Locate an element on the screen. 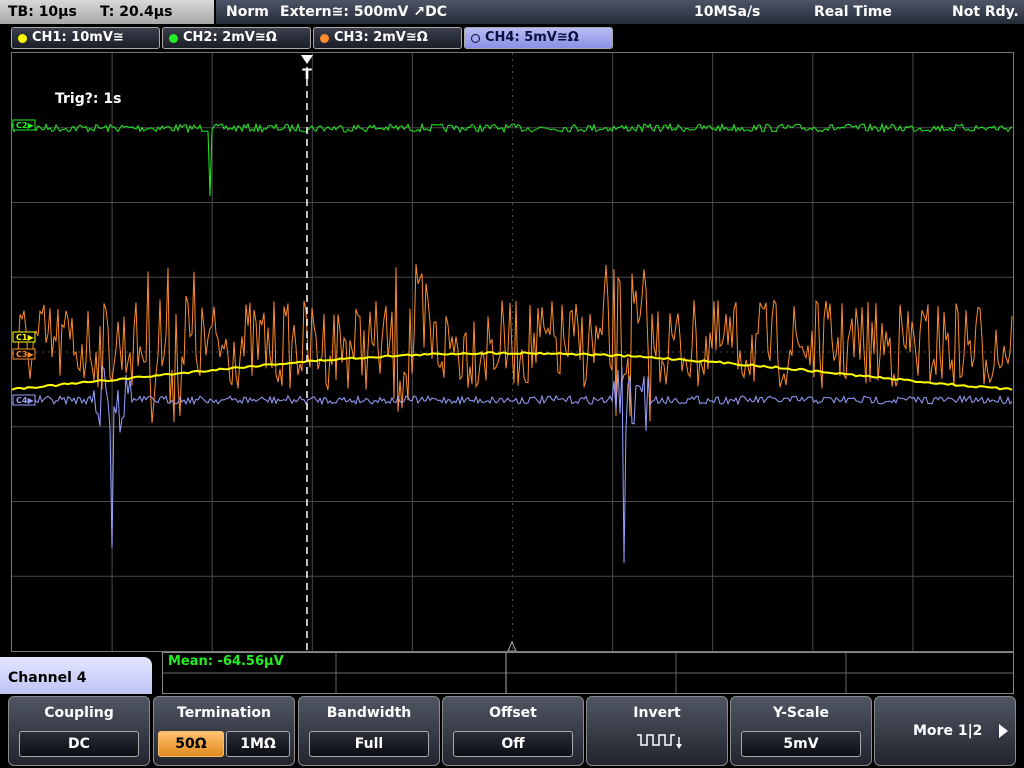 The width and height of the screenshot is (1024, 768). tab-ch1: CH1: 10mV≅ is located at coordinates (85, 38).